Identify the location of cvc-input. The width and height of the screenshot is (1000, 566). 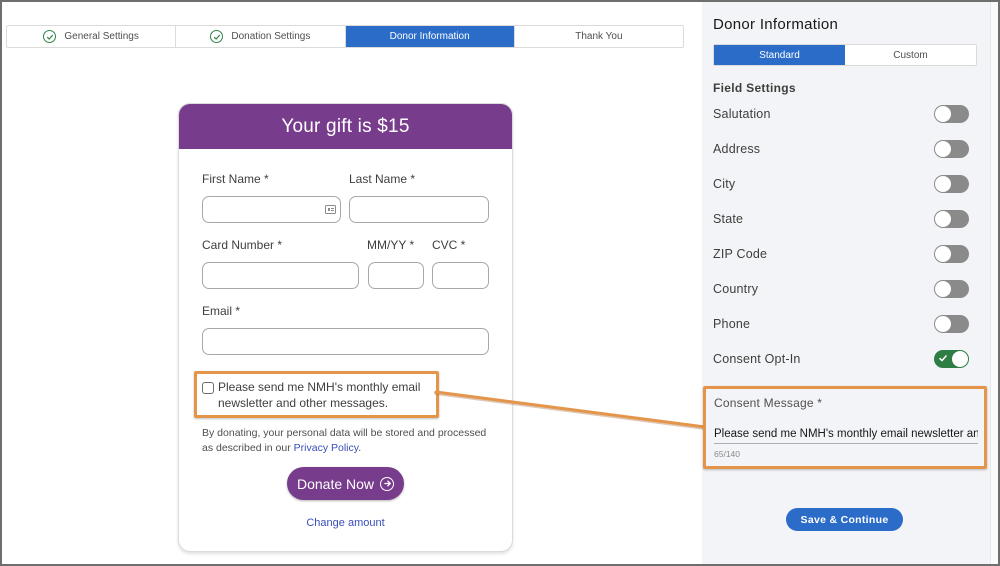
(460, 275).